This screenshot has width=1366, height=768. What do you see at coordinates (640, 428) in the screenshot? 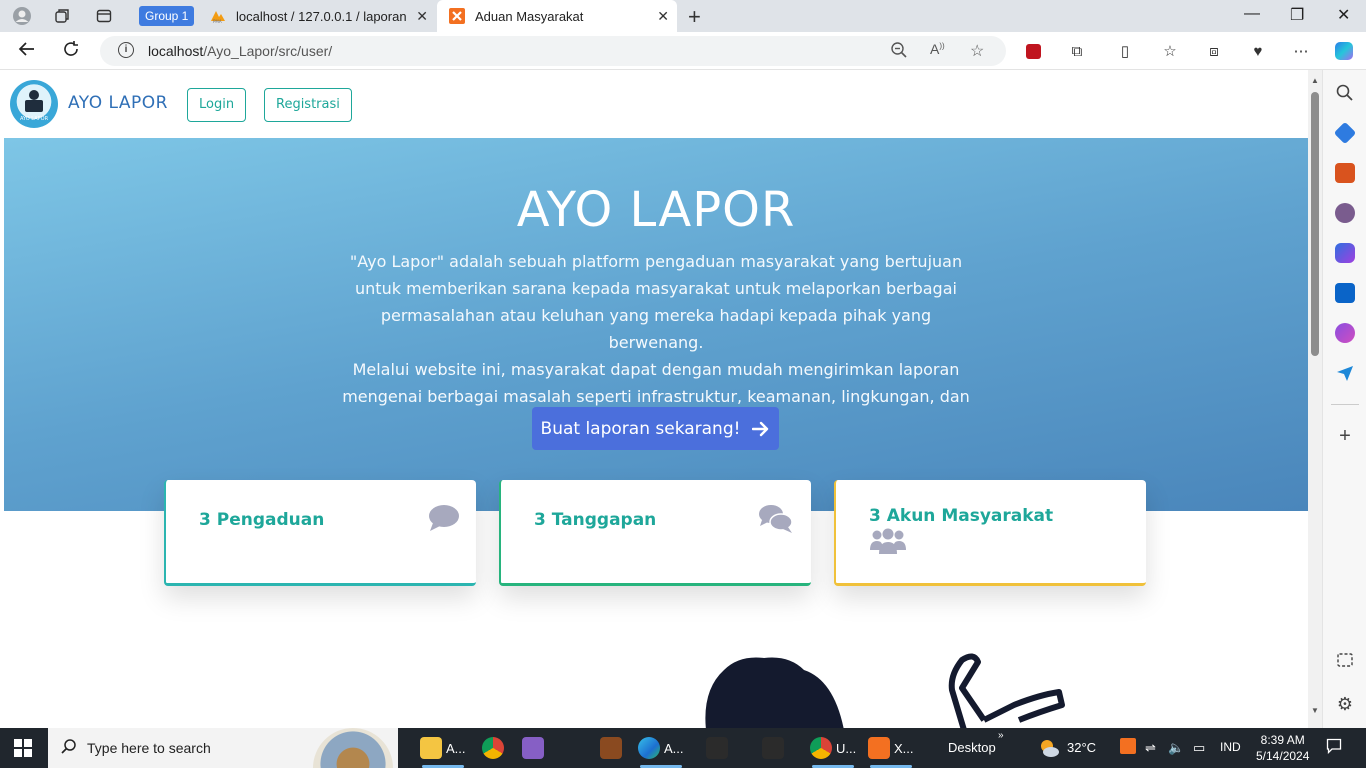
I see `cta-label: Buat laporan sekarang!` at bounding box center [640, 428].